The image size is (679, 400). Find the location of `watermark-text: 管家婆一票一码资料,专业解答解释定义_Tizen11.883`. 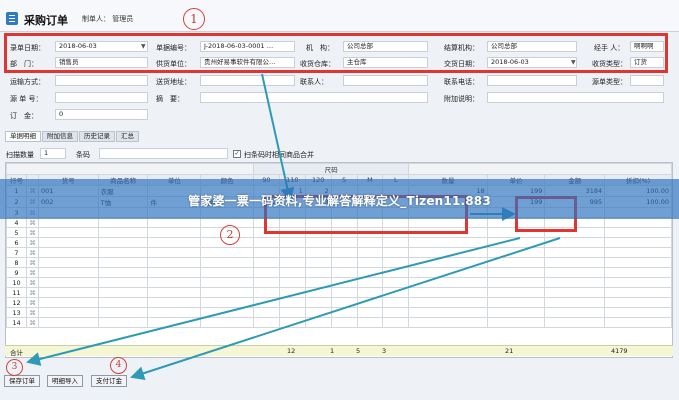

watermark-text: 管家婆一票一码资料,专业解答解释定义_Tizen11.883 is located at coordinates (339, 201).